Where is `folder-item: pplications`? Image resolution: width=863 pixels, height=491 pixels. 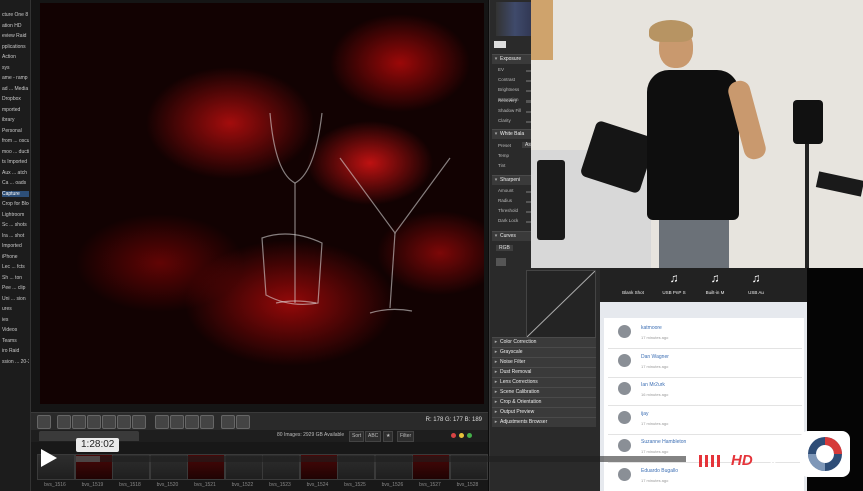
folder-item: pplications is located at coordinates (15, 47).